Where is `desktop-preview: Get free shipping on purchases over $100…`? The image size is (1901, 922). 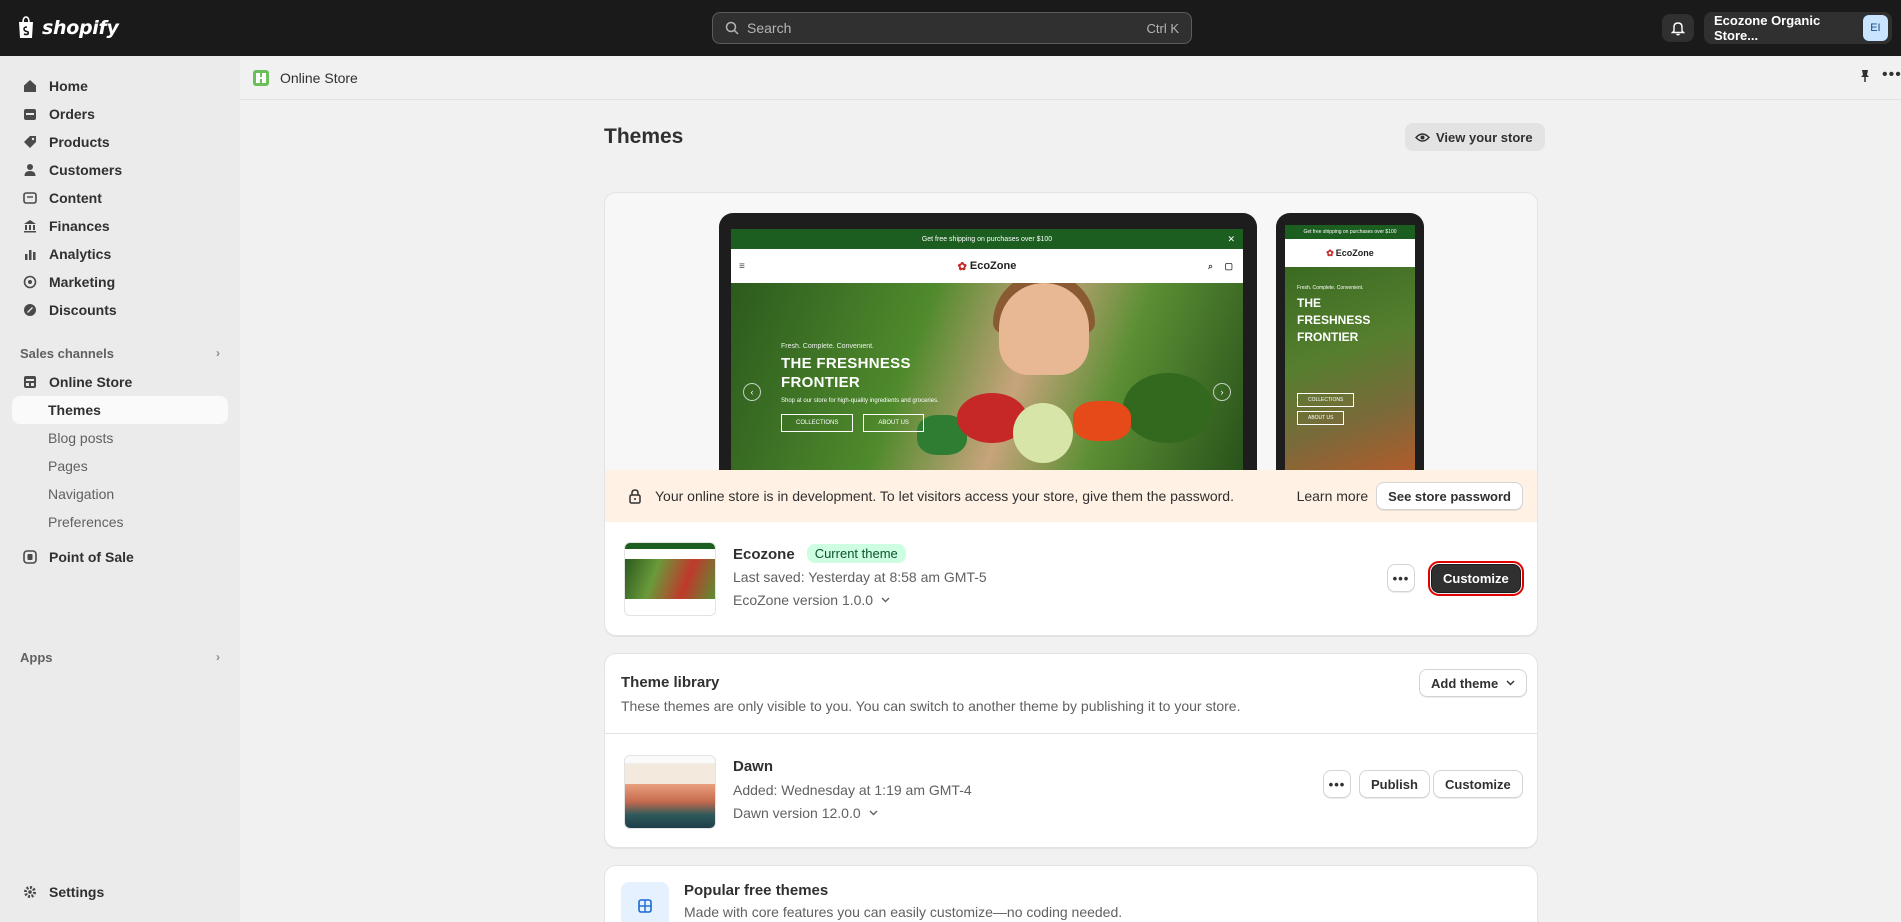
desktop-preview: Get free shipping on purchases over $100… is located at coordinates (988, 343).